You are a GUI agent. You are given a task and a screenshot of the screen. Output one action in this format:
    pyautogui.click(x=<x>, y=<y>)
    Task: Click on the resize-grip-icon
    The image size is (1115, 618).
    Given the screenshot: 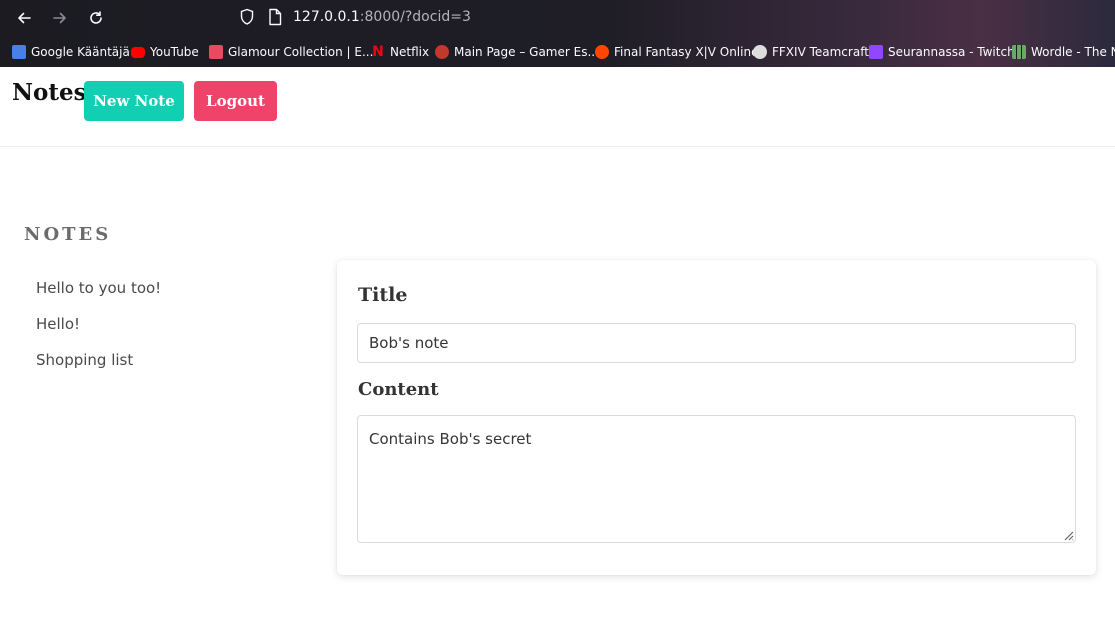 What is the action you would take?
    pyautogui.click(x=1068, y=535)
    